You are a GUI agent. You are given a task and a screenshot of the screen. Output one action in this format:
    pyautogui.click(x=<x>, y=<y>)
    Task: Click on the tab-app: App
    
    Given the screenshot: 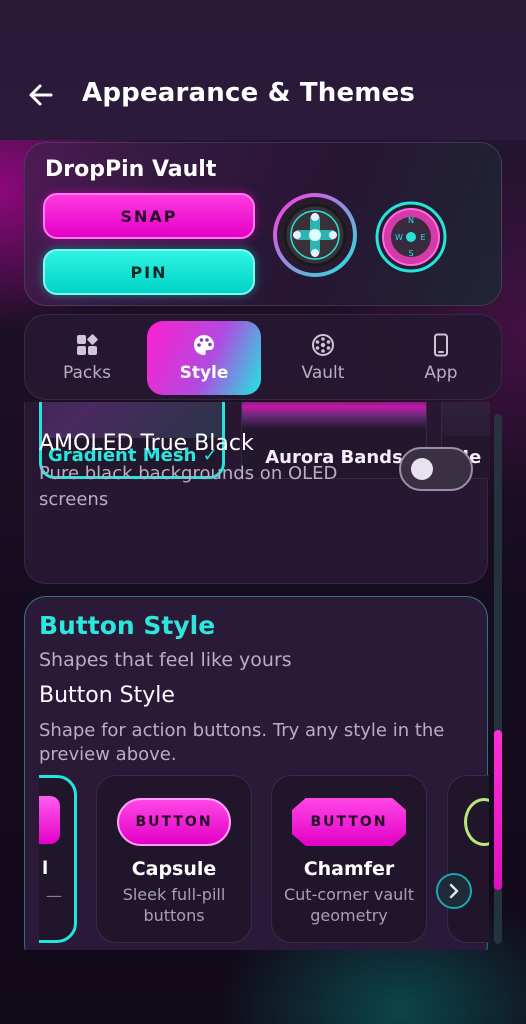 What is the action you would take?
    pyautogui.click(x=441, y=358)
    